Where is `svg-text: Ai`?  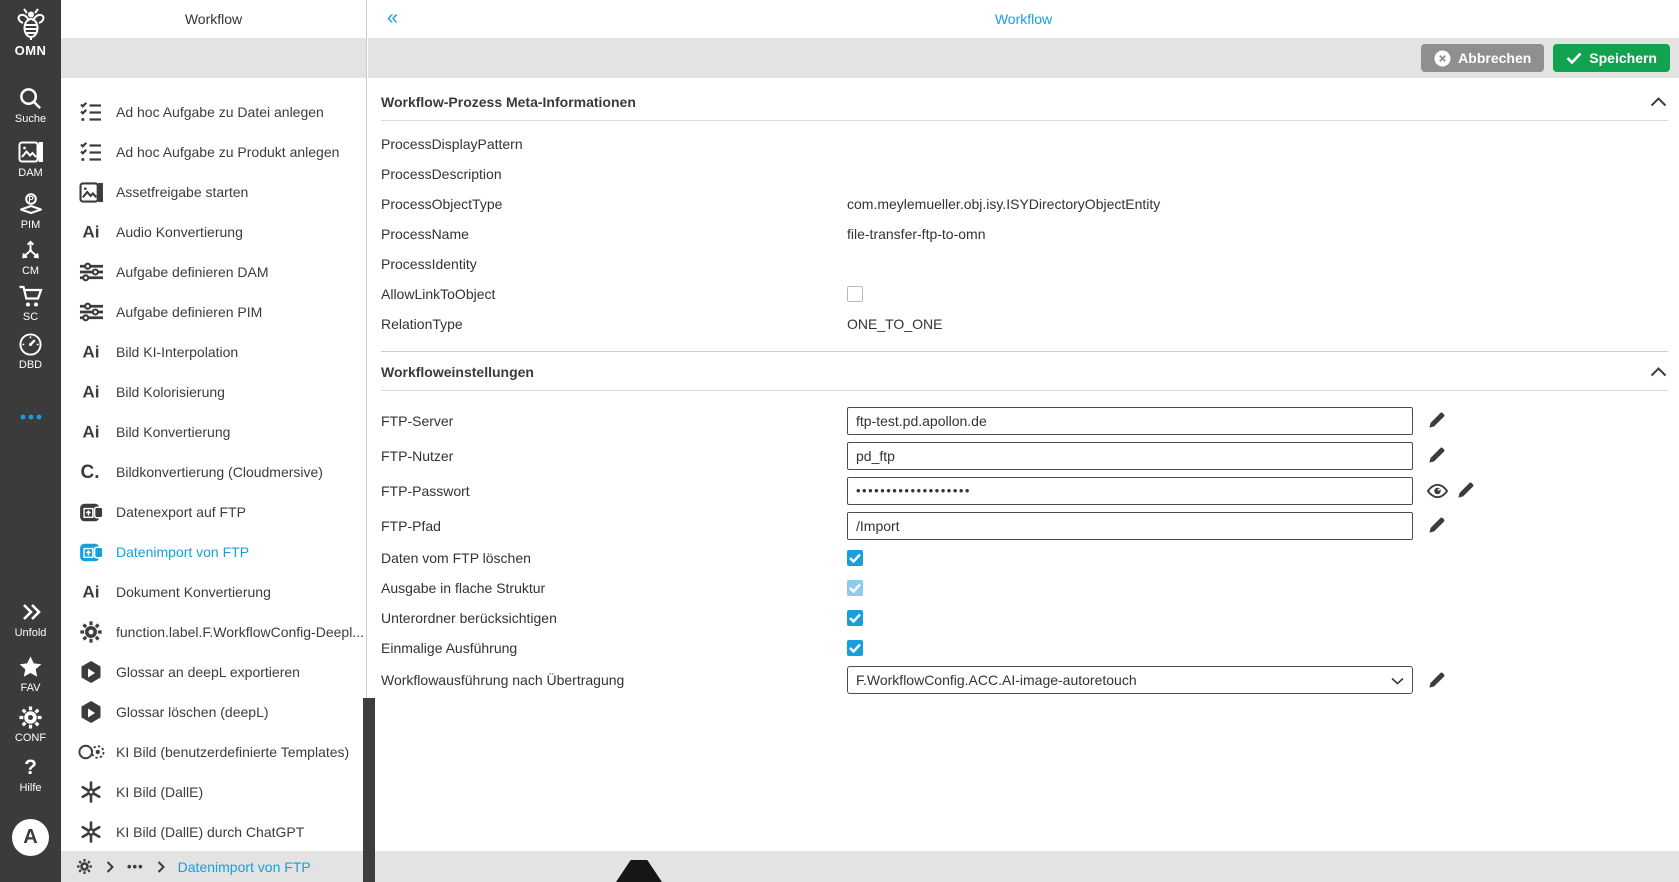
svg-text: Ai is located at coordinates (91, 392).